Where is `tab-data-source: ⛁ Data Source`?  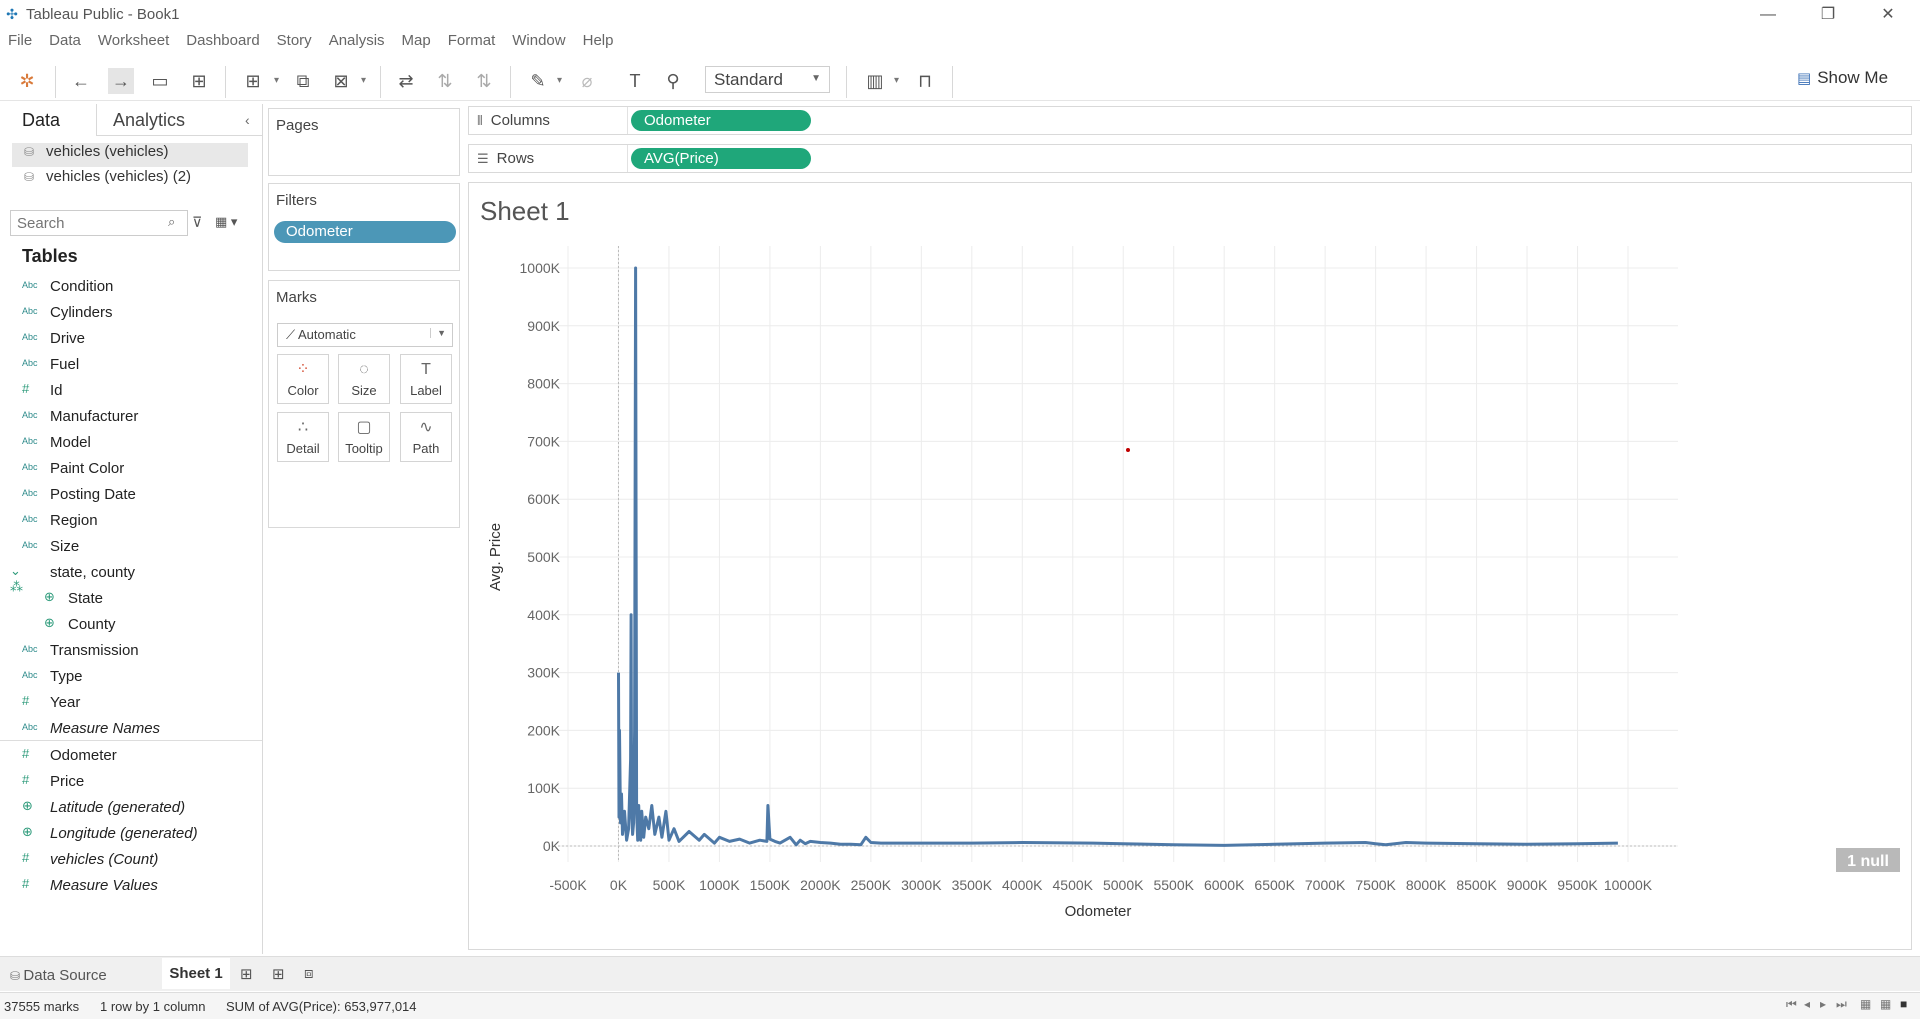 tab-data-source: ⛁ Data Source is located at coordinates (58, 975).